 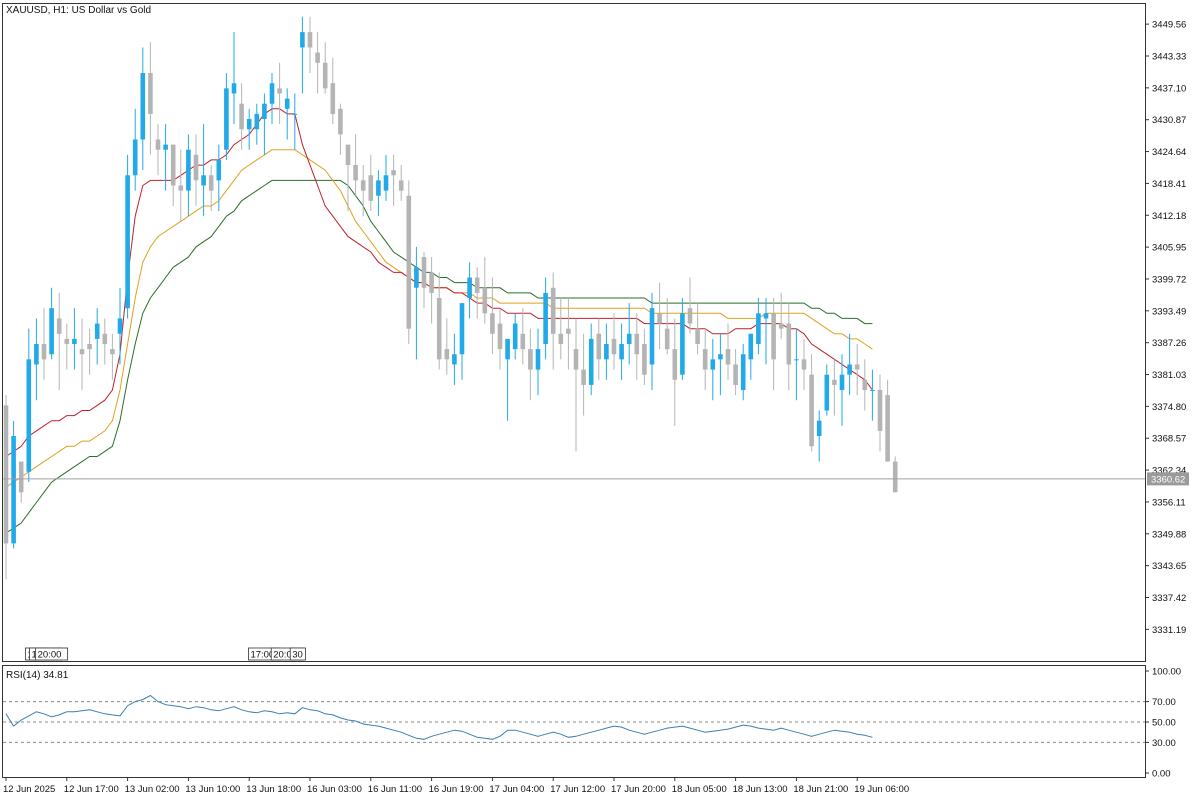 I want to click on time-tick-label: 13 Jun 18:00, so click(x=273, y=789).